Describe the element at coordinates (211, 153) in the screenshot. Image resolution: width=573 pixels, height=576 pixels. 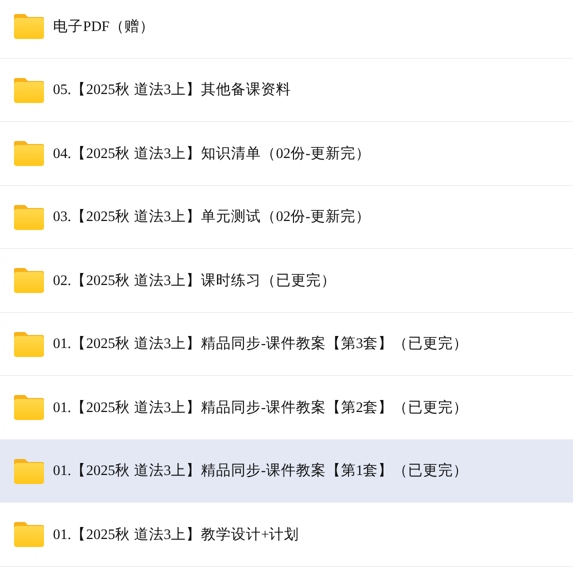
I see `folder-name: 04.【2025秋 道法3上】知识清单（02份-更新完）` at that location.